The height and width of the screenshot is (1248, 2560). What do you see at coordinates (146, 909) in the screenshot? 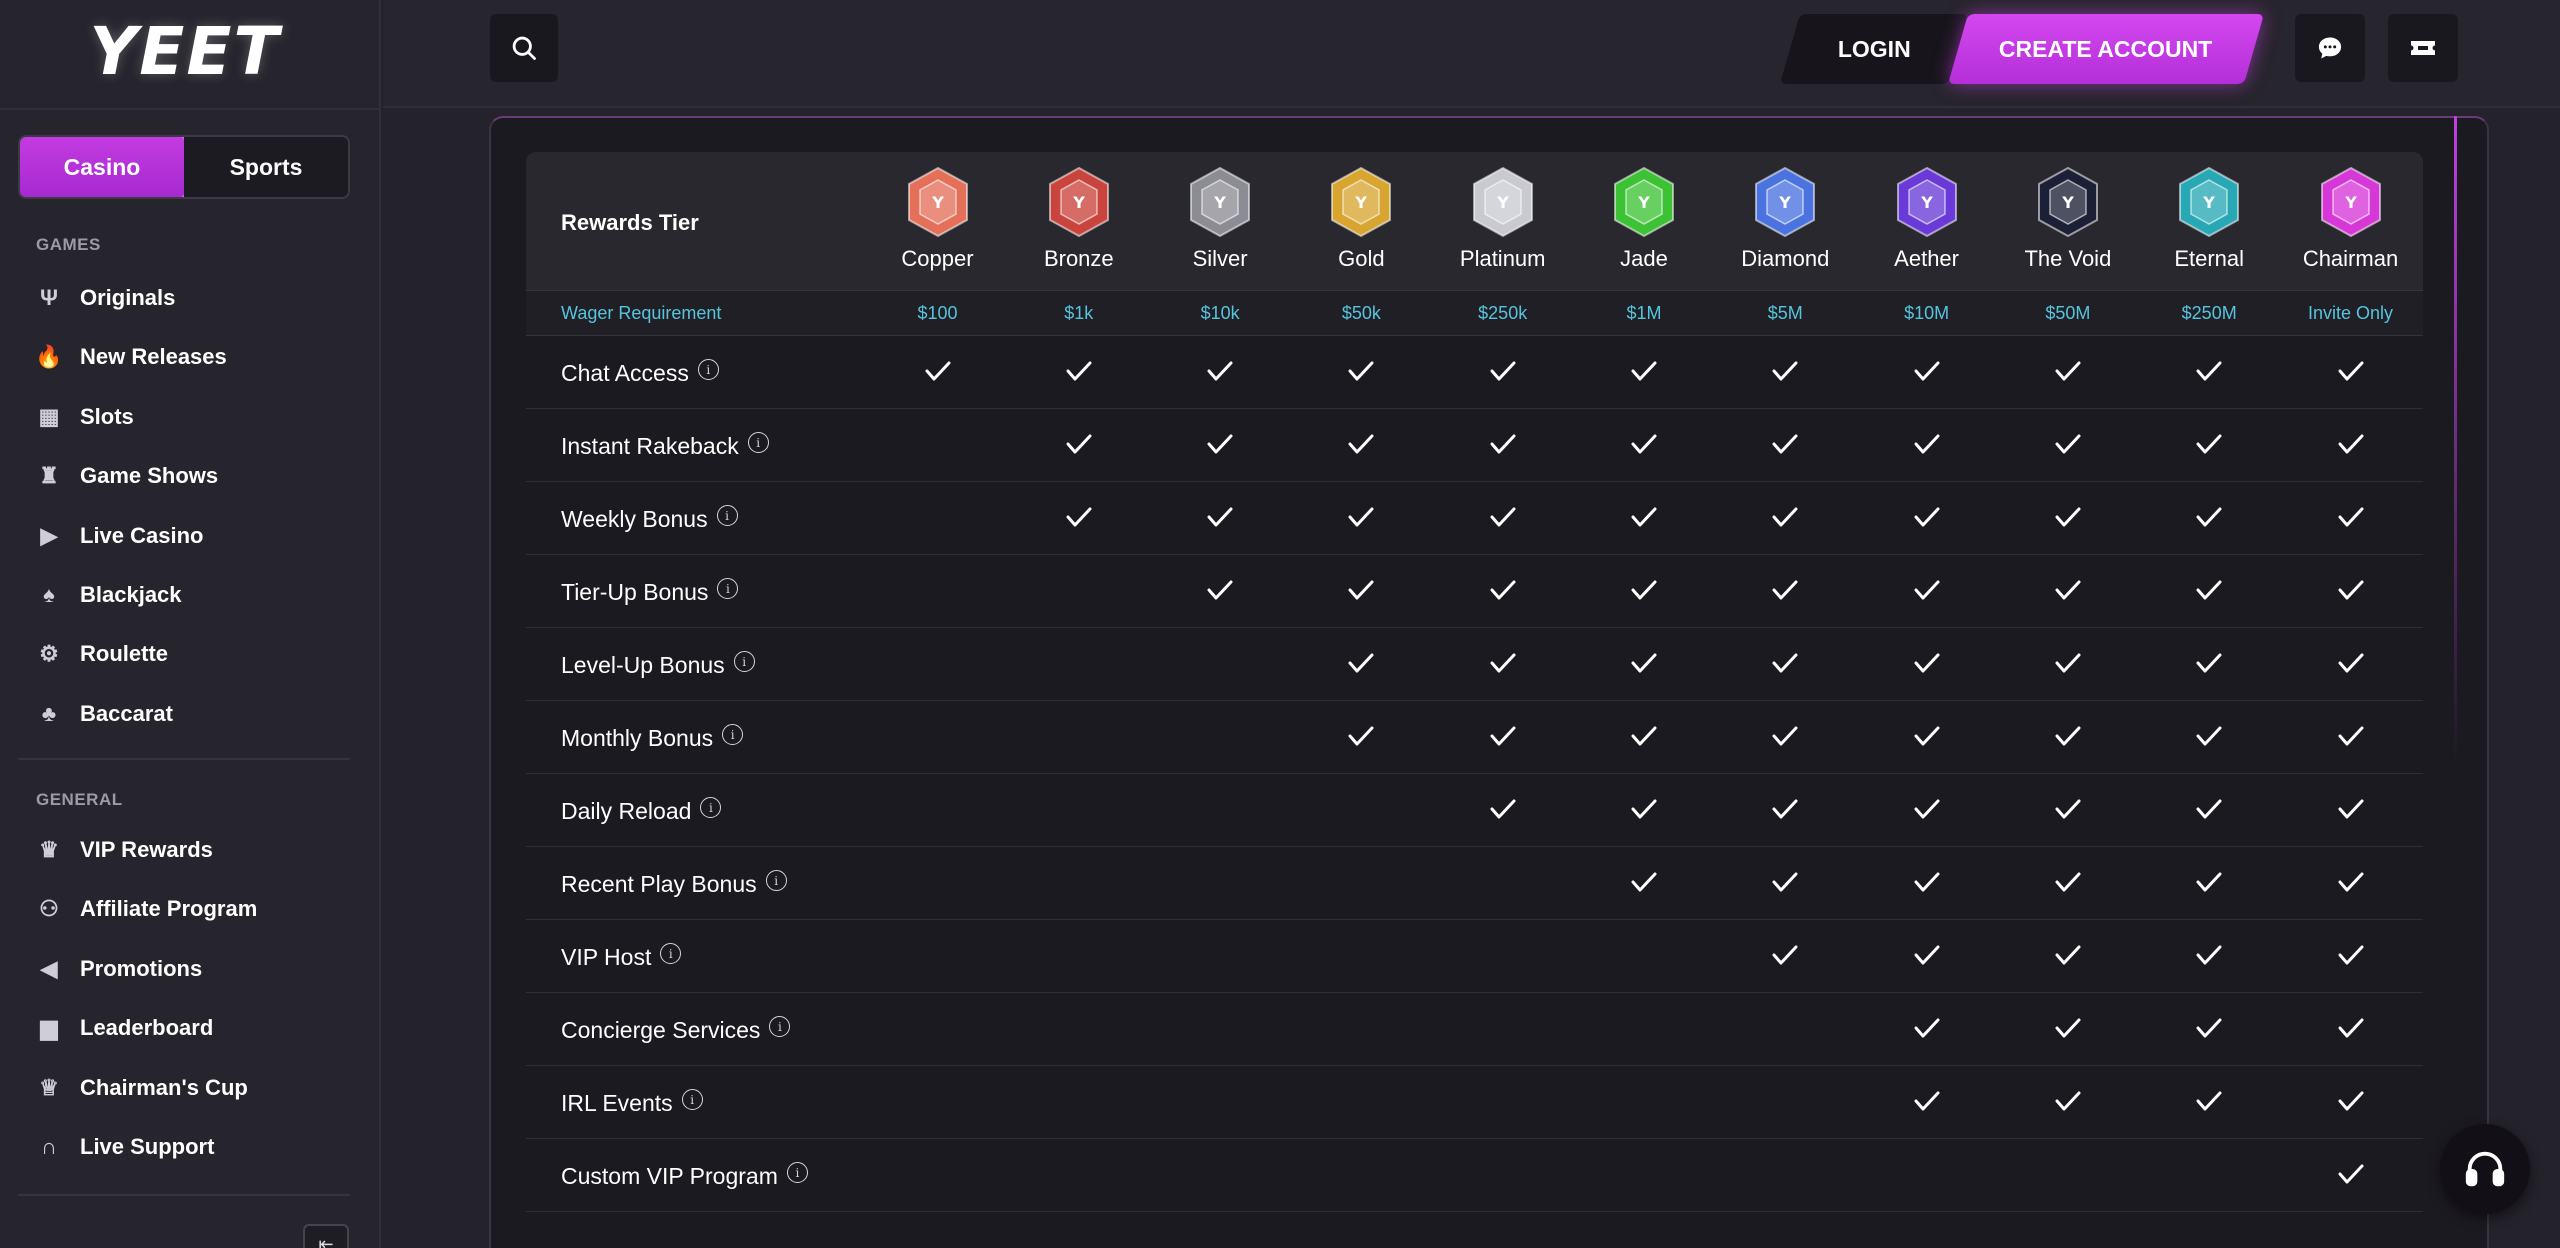
I see `sidebar-item-affiliate-program: ⚇ Affiliate Program` at bounding box center [146, 909].